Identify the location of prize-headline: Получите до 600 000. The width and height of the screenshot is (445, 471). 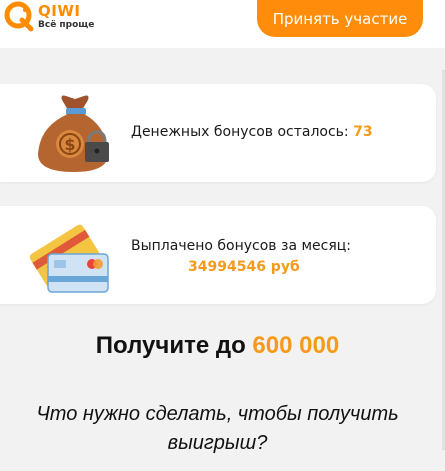
(217, 346).